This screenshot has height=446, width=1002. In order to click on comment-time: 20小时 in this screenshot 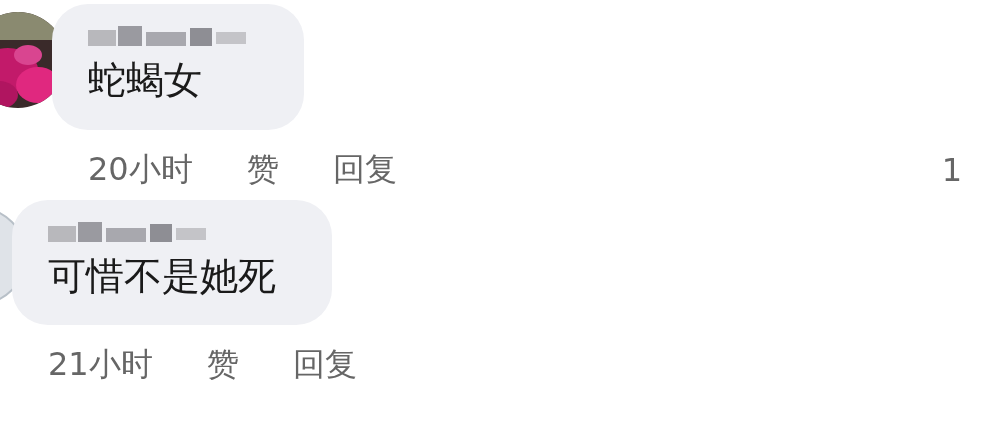, I will do `click(140, 169)`.